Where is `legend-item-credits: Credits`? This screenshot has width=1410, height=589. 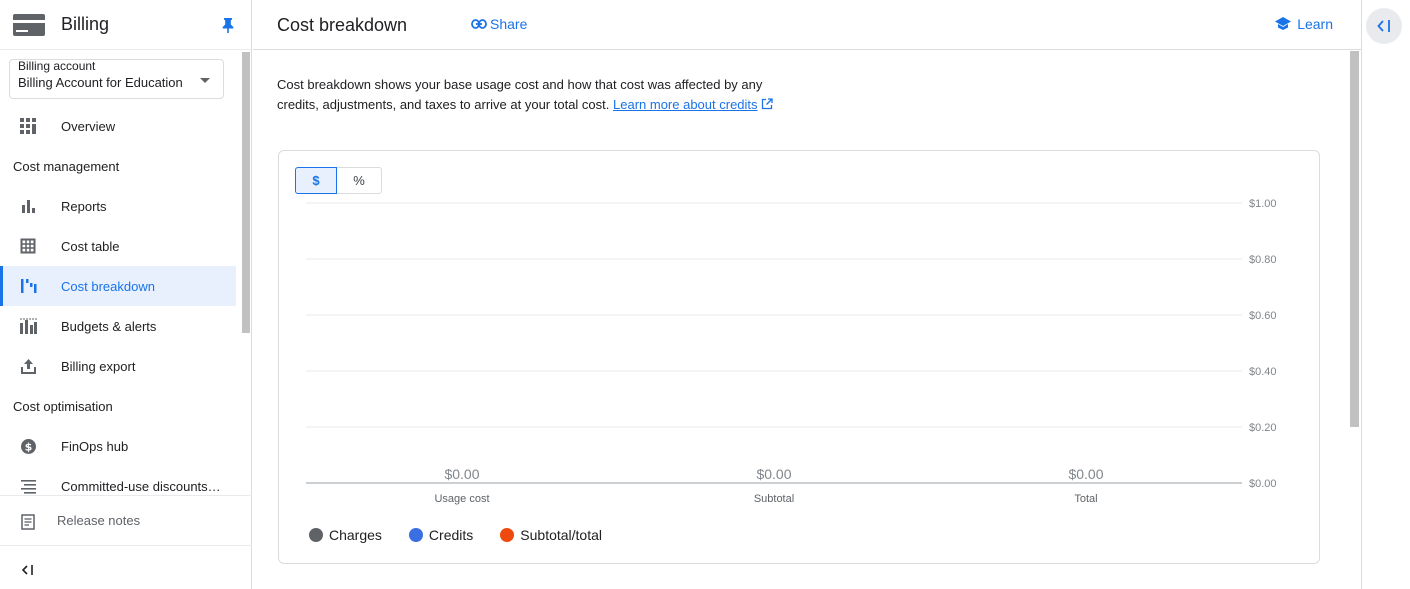 legend-item-credits: Credits is located at coordinates (441, 535).